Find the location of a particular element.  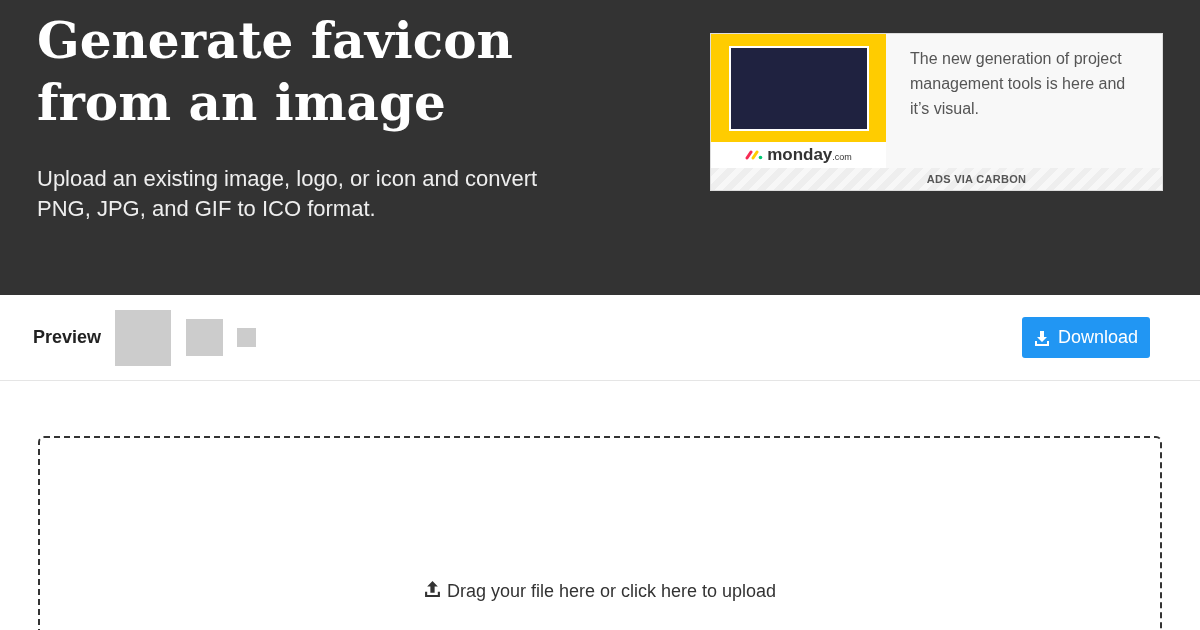

upload-prompt: Drag your file here or click here to upload is located at coordinates (611, 591).